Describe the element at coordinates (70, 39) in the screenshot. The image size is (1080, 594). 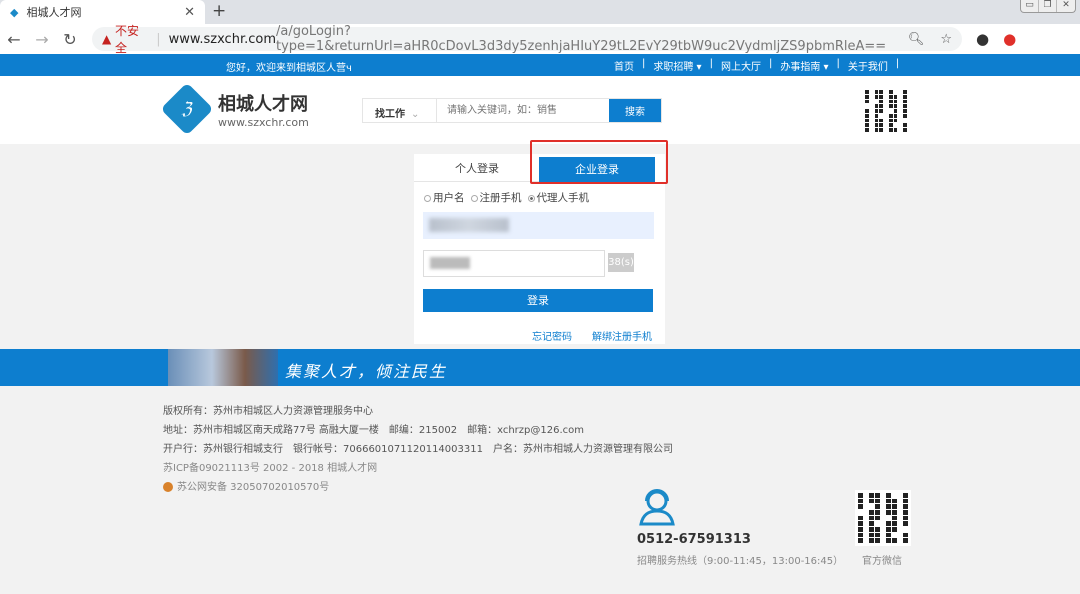
I see `reload-icon: ↻` at that location.